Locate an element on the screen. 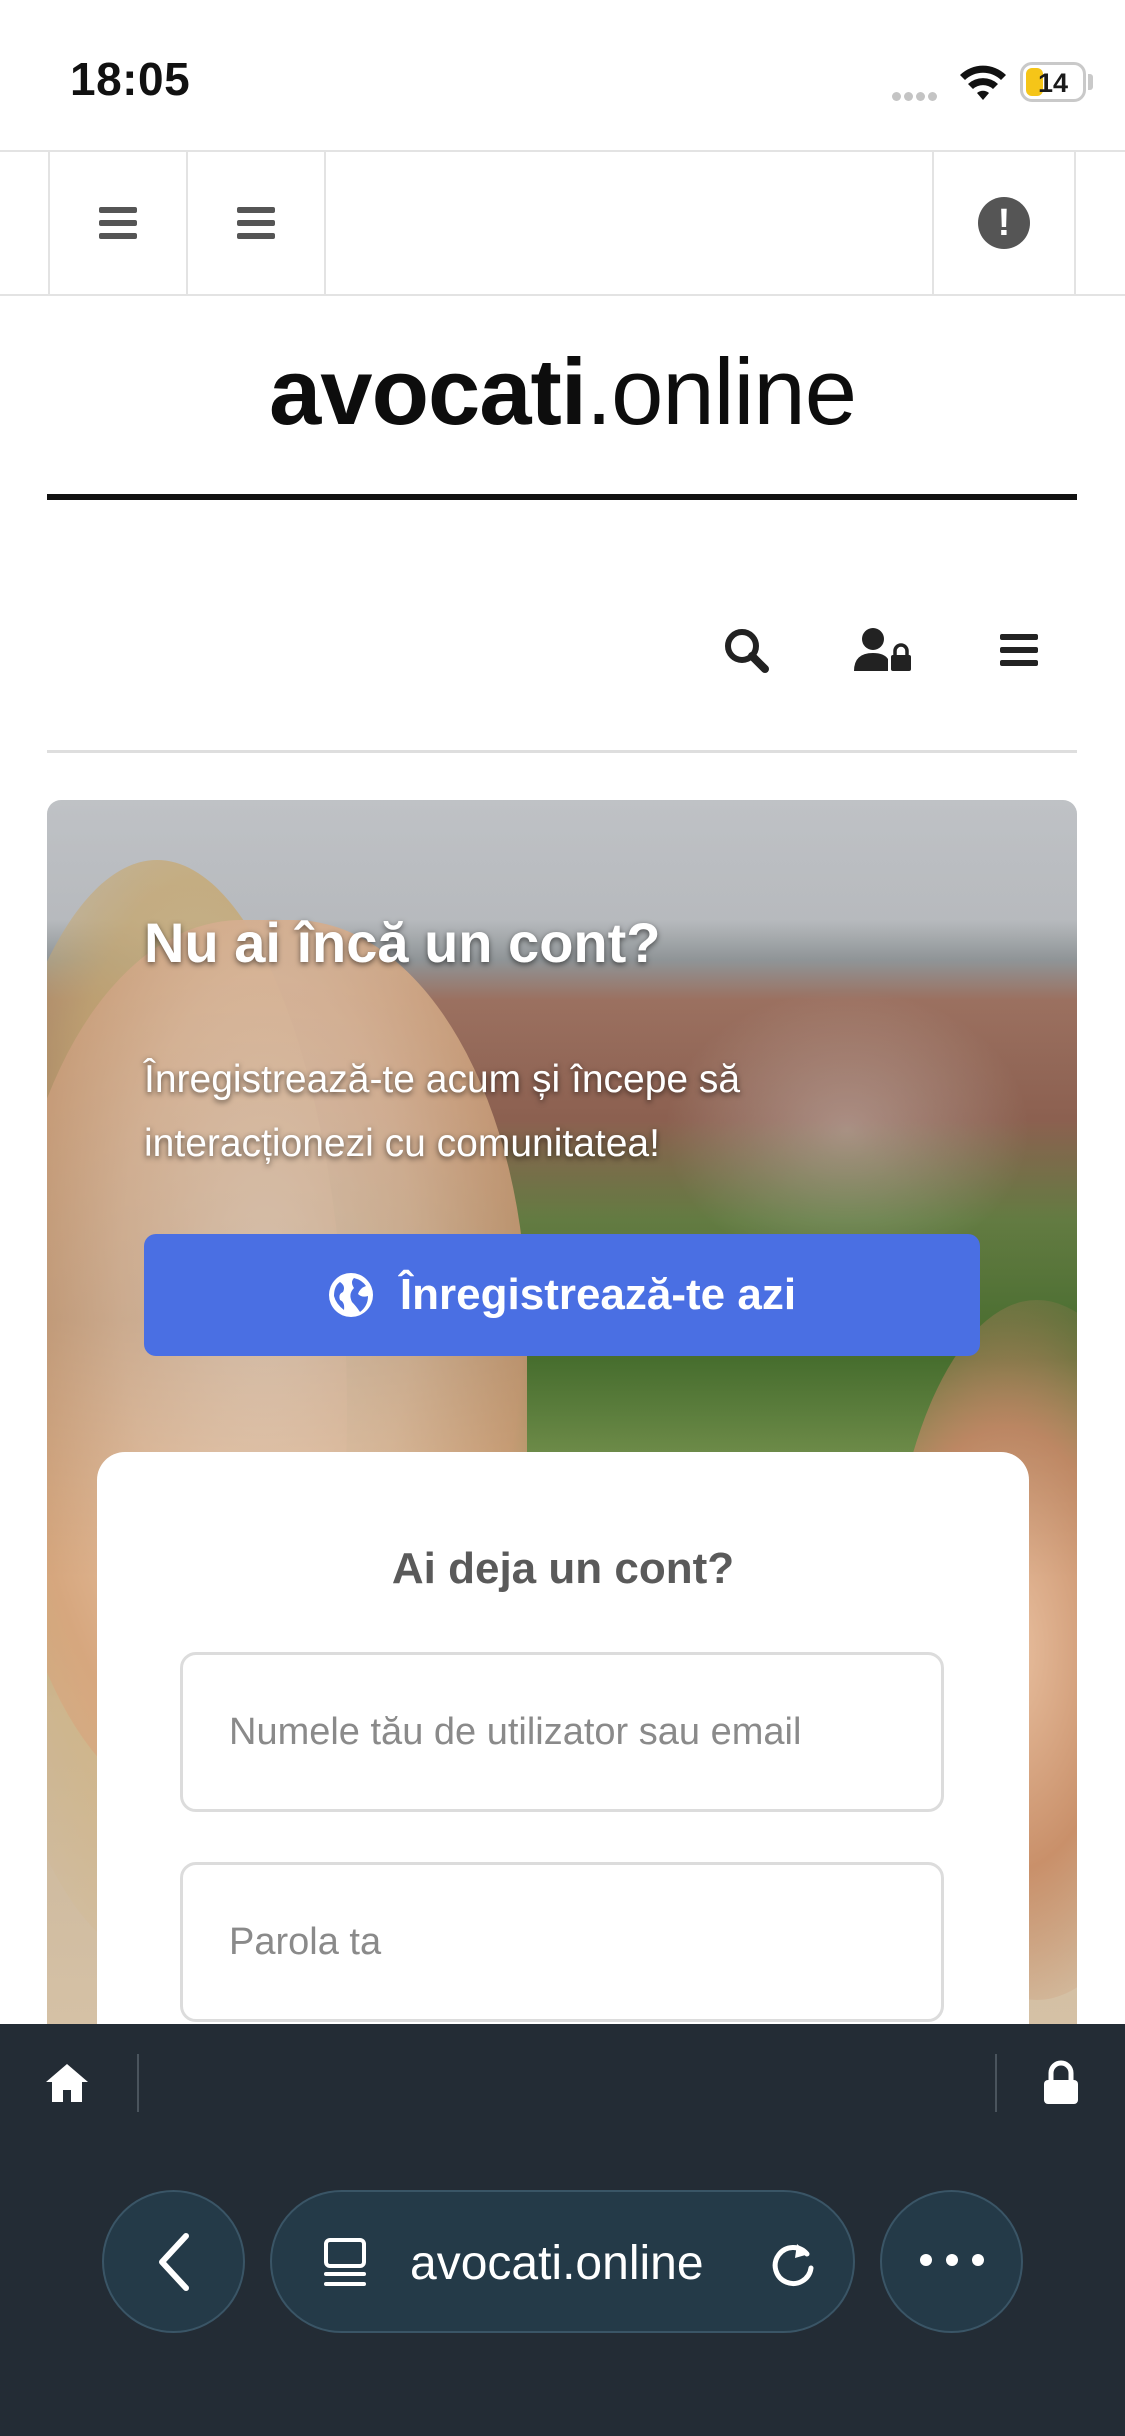  top-navigation-bar: ! is located at coordinates (562, 223).